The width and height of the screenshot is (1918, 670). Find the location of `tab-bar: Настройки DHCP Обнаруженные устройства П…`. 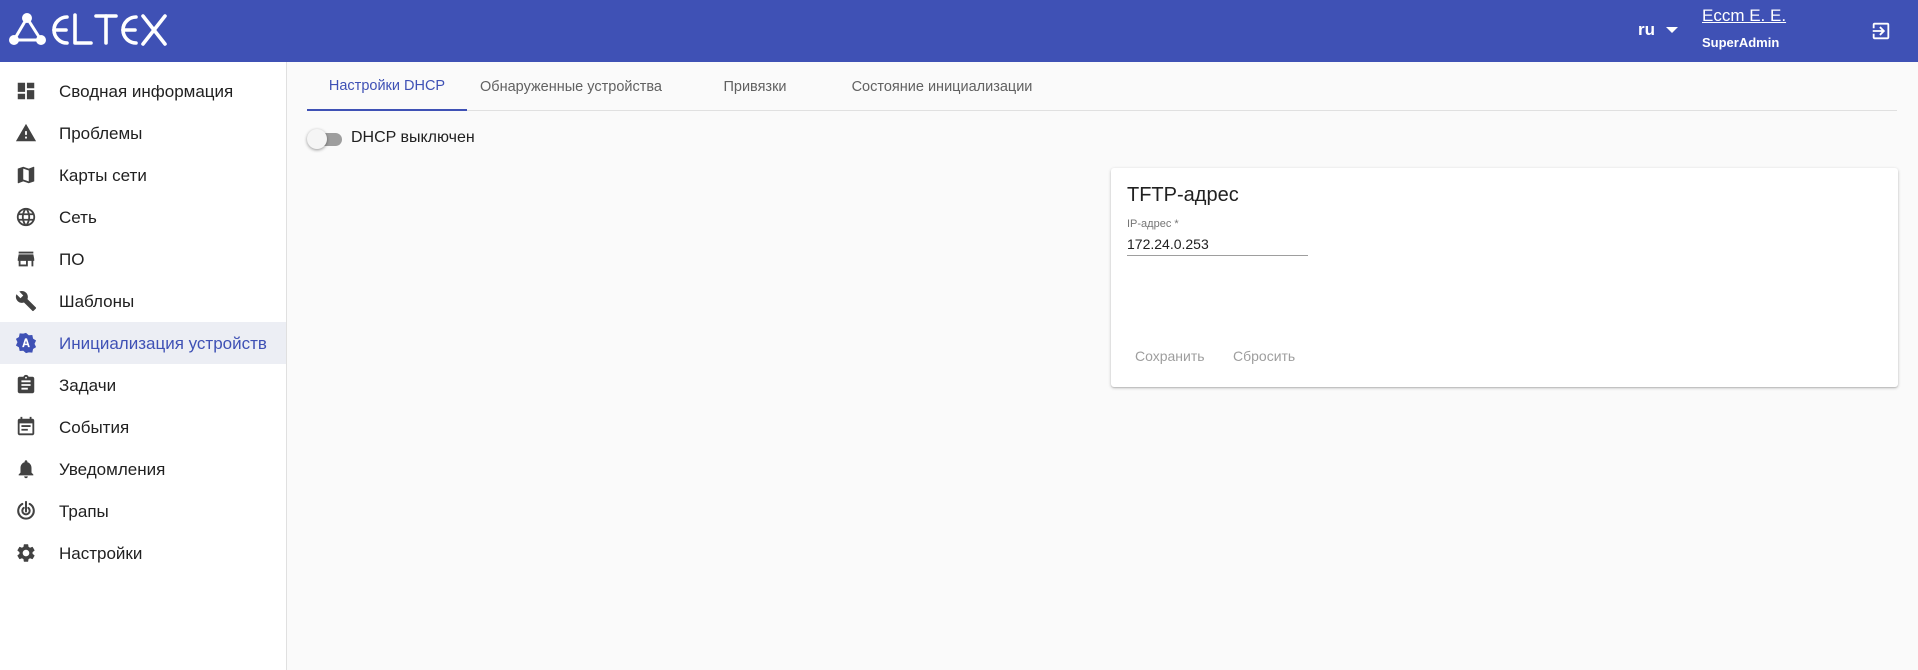

tab-bar: Настройки DHCP Обнаруженные устройства П… is located at coordinates (1102, 86).